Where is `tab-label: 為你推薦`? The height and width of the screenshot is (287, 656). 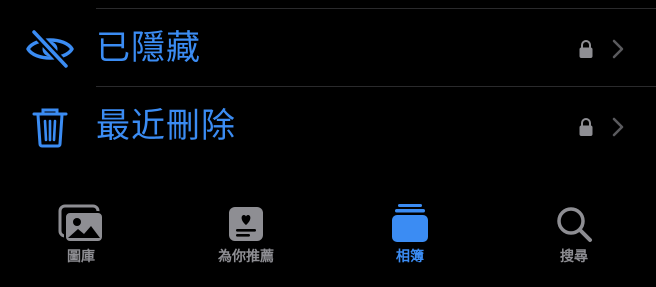
tab-label: 為你推薦 is located at coordinates (246, 257).